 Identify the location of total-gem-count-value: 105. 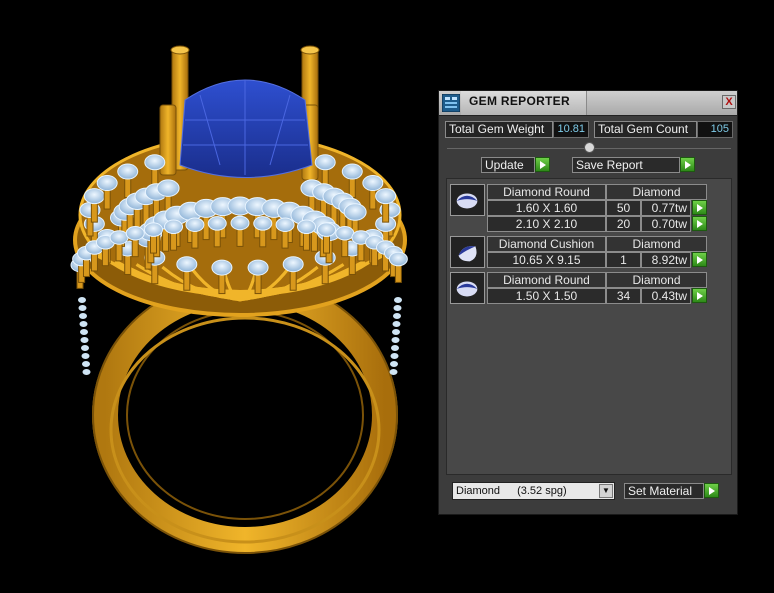
(715, 129).